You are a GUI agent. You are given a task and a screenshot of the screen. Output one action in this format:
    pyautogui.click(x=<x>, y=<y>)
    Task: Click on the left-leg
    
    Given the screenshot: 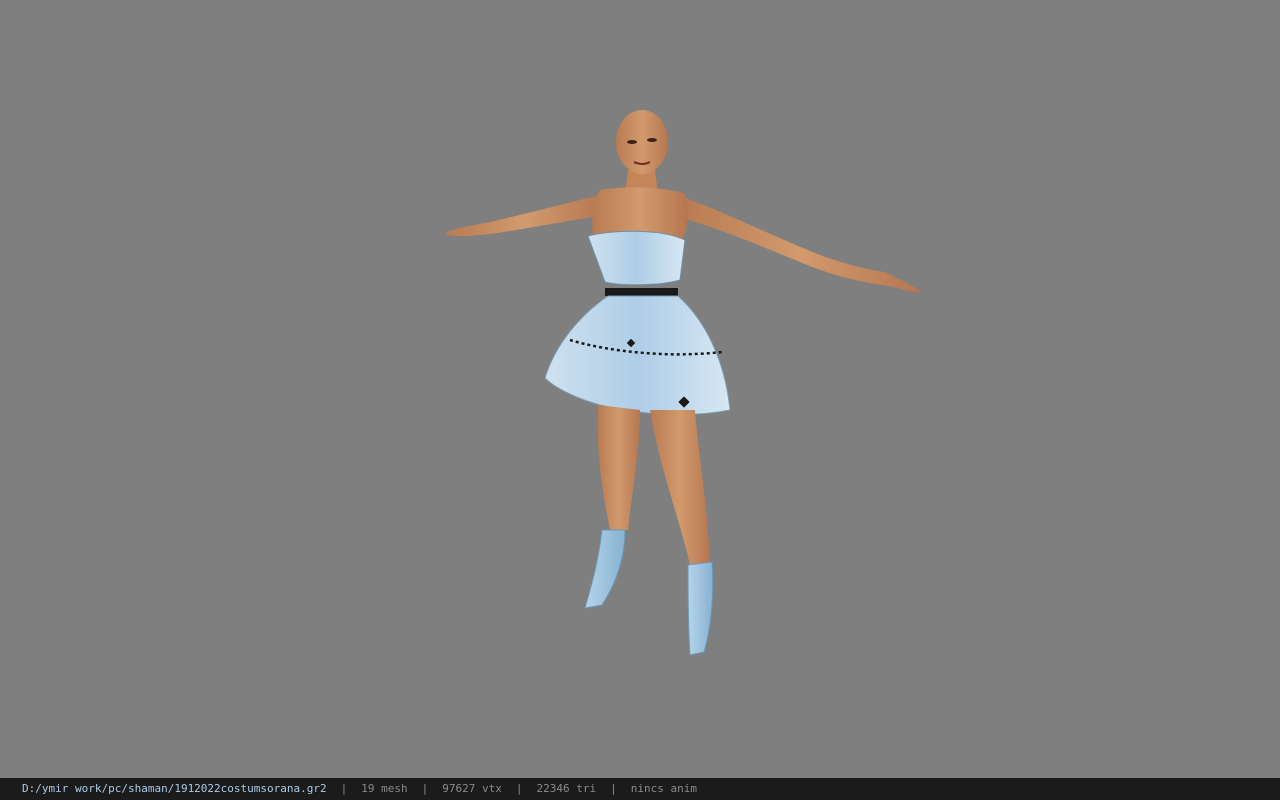 What is the action you would take?
    pyautogui.click(x=618, y=467)
    